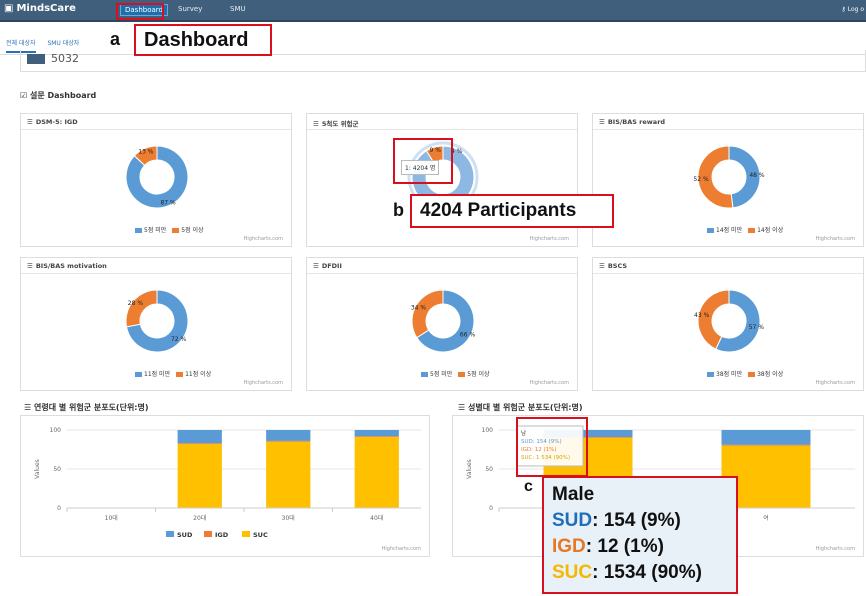 This screenshot has width=866, height=596. I want to click on legend-item: SUD, so click(185, 535).